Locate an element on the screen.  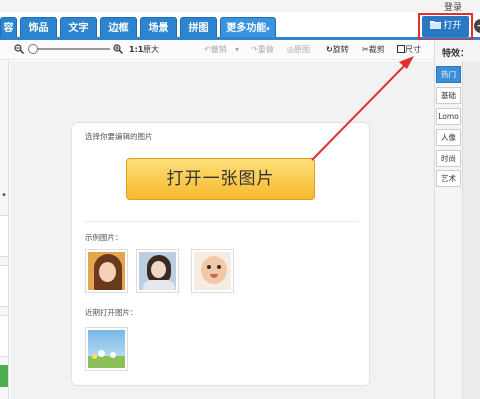
effects-title: 特效： is located at coordinates (456, 54).